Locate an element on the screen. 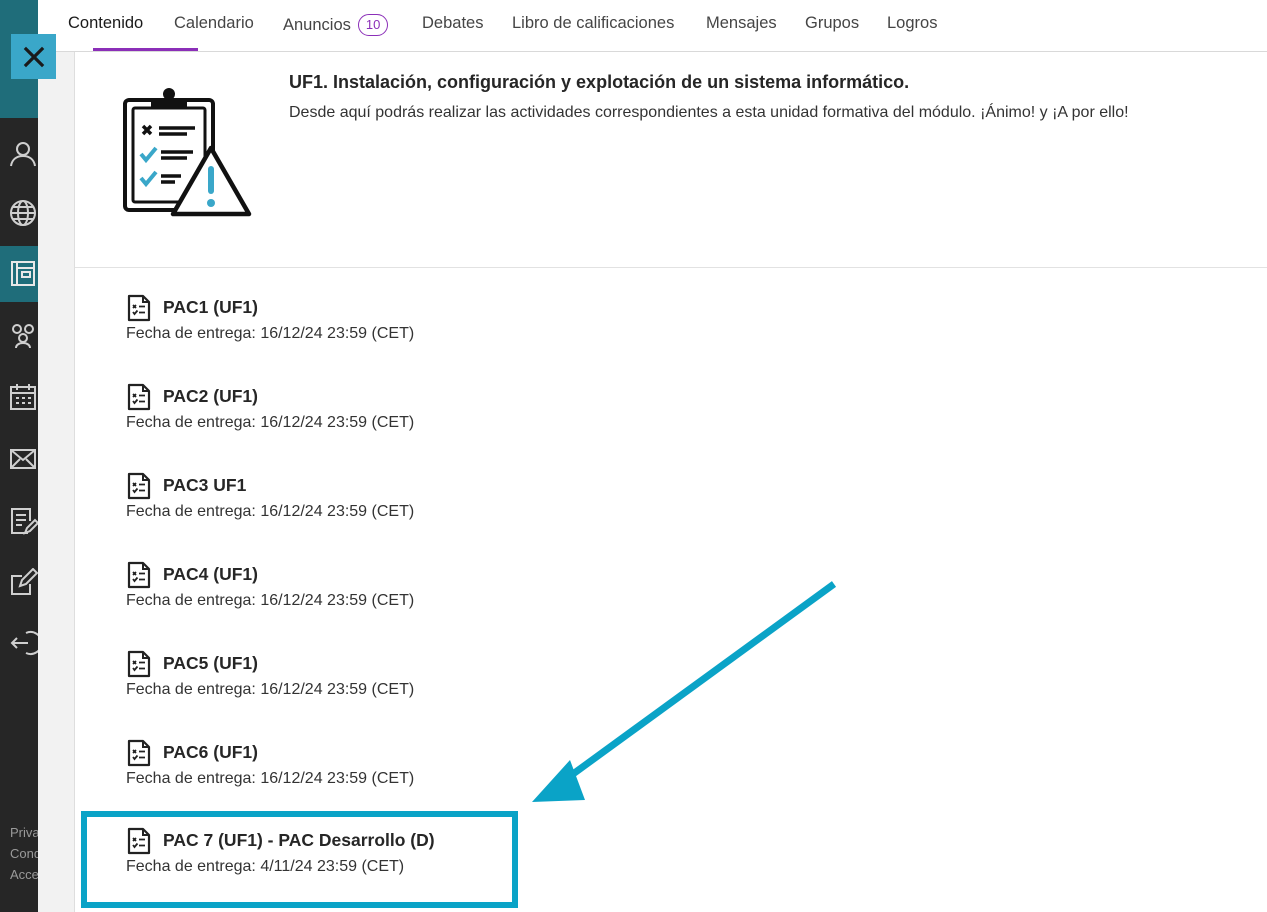 This screenshot has height=912, width=1267. tab-label: Contenido is located at coordinates (106, 23).